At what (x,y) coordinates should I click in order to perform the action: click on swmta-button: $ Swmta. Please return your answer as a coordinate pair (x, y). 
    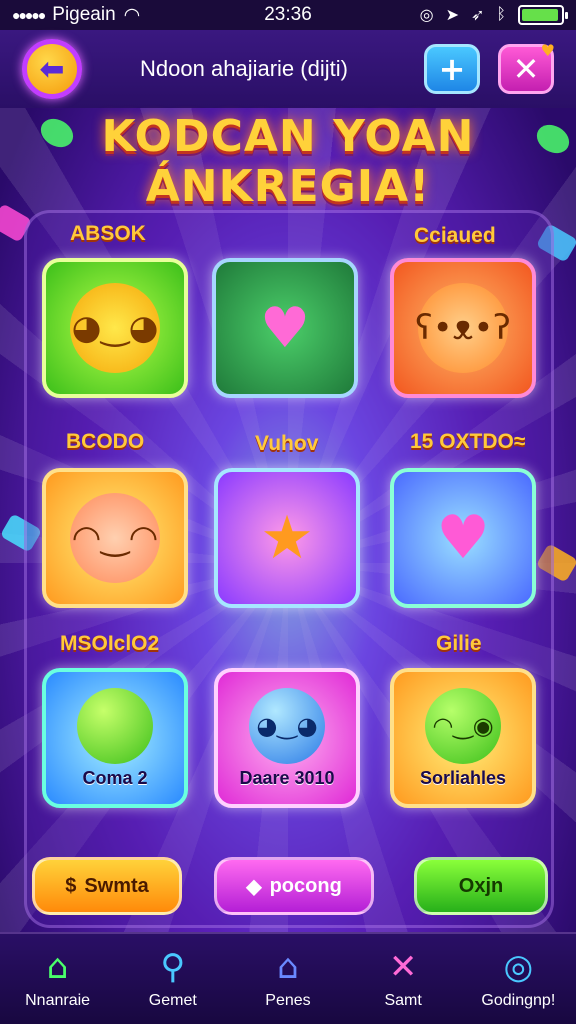
    Looking at the image, I should click on (107, 886).